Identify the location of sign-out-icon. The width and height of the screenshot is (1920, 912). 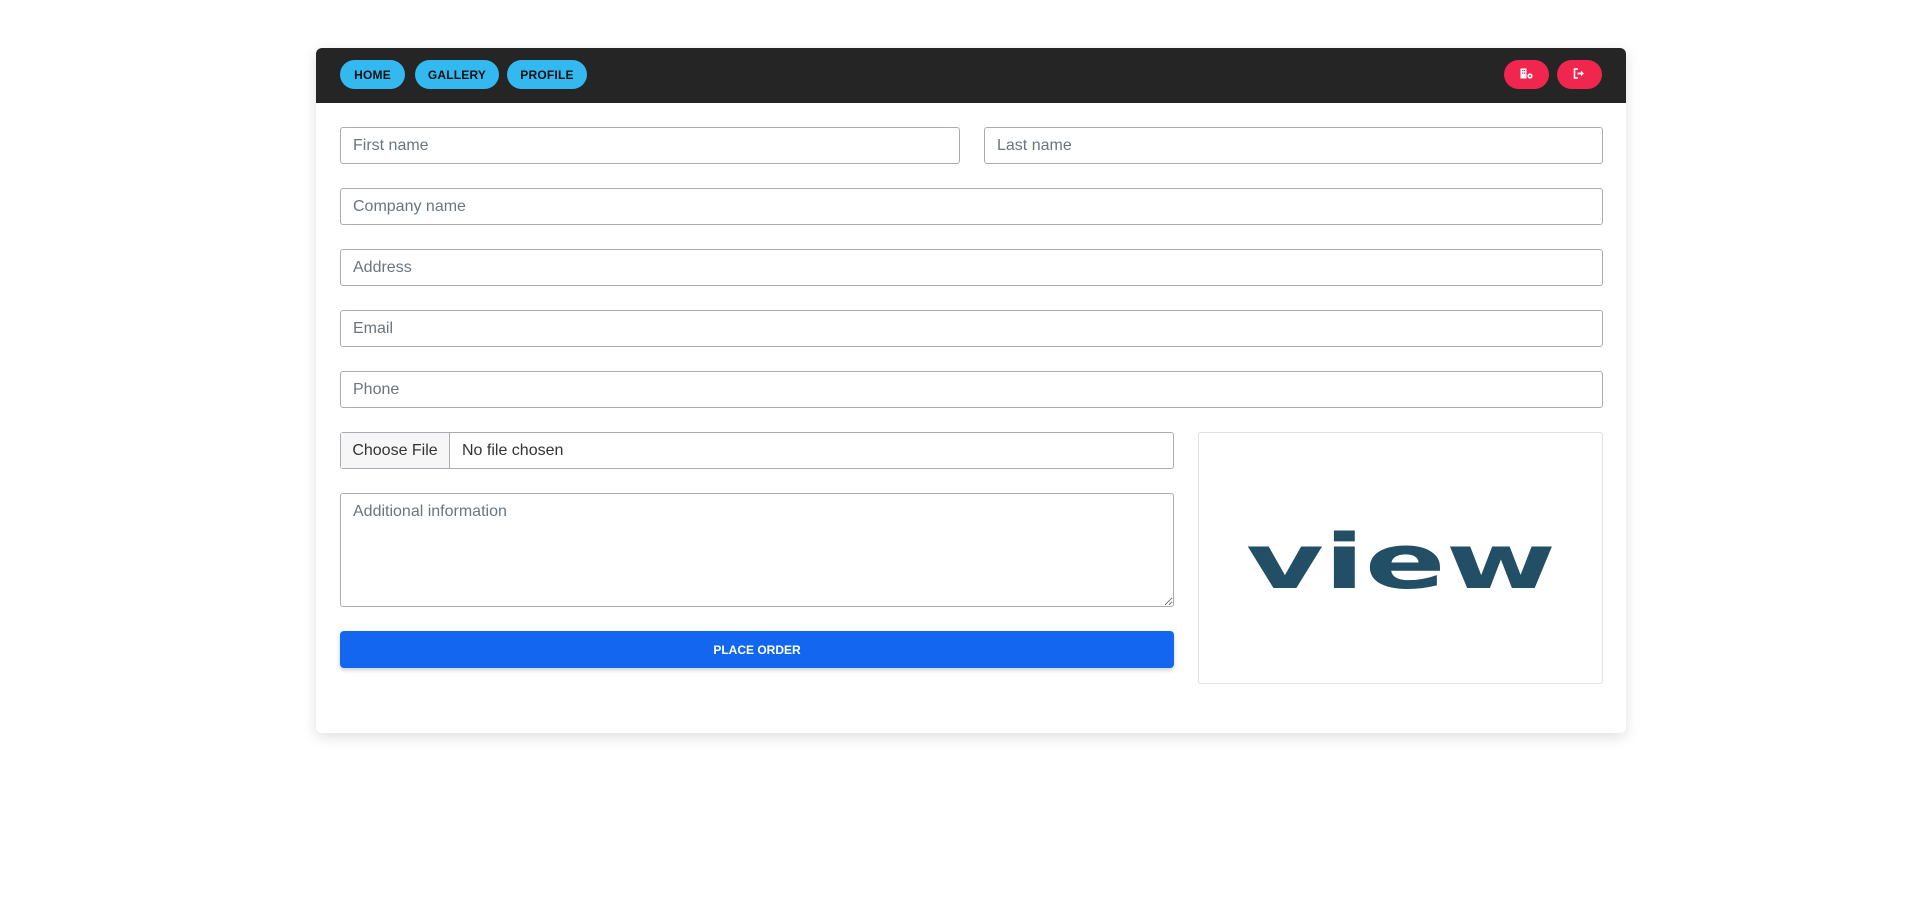
(1579, 75).